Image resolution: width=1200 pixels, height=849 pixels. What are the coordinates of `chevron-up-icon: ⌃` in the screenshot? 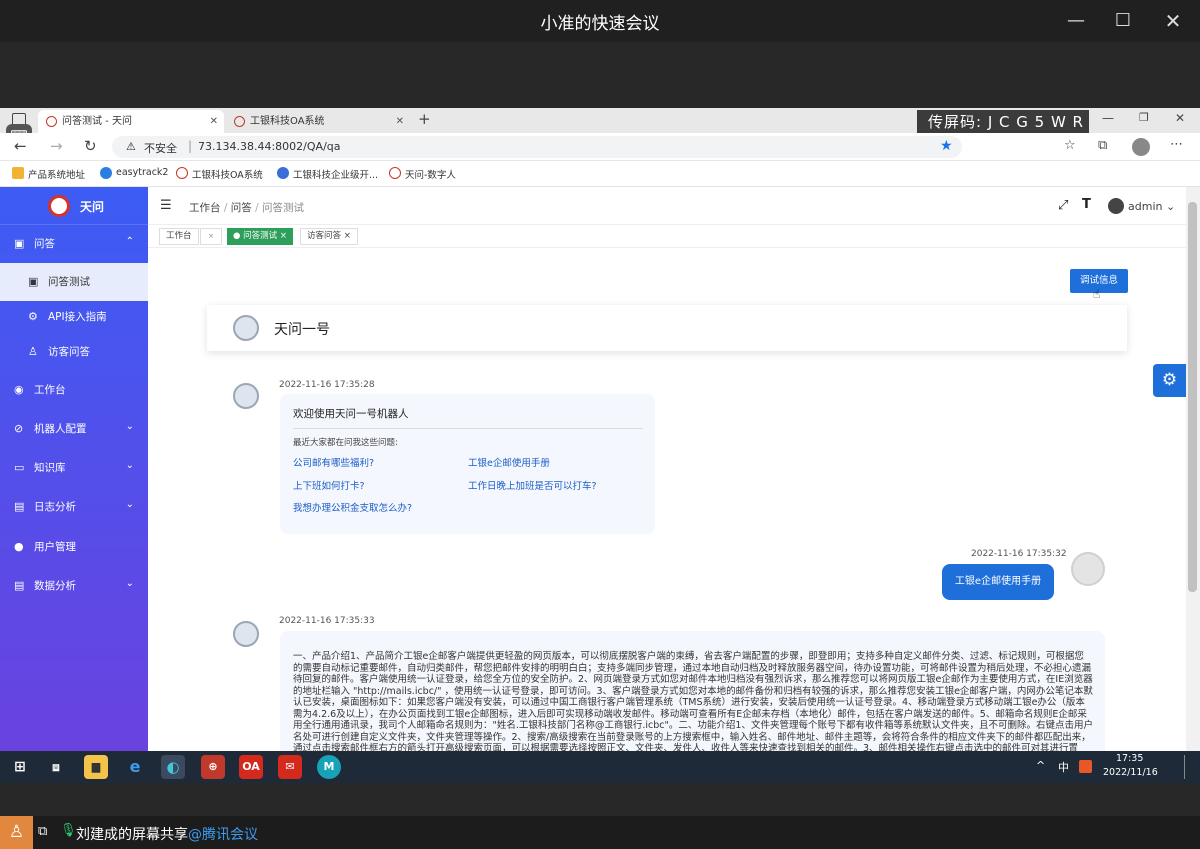 It's located at (129, 241).